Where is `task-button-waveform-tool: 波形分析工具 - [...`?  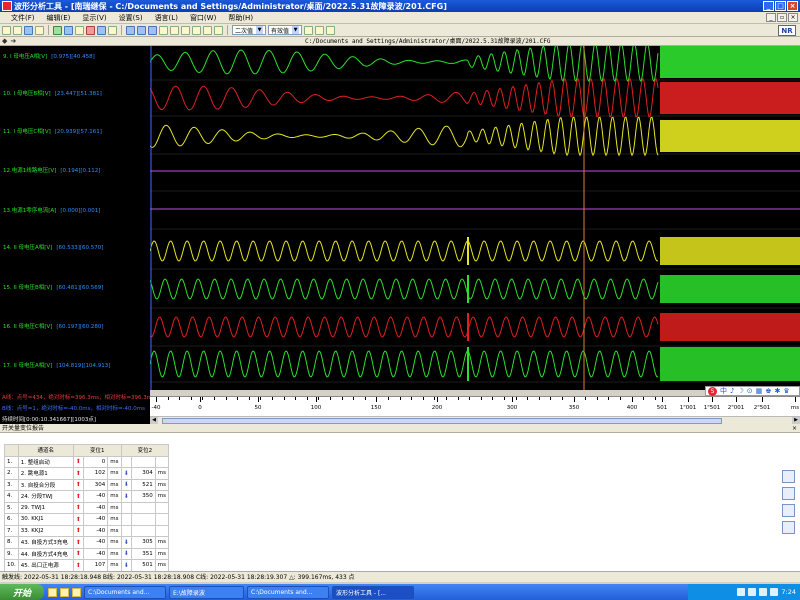
task-button-waveform-tool: 波形分析工具 - [... is located at coordinates (373, 592).